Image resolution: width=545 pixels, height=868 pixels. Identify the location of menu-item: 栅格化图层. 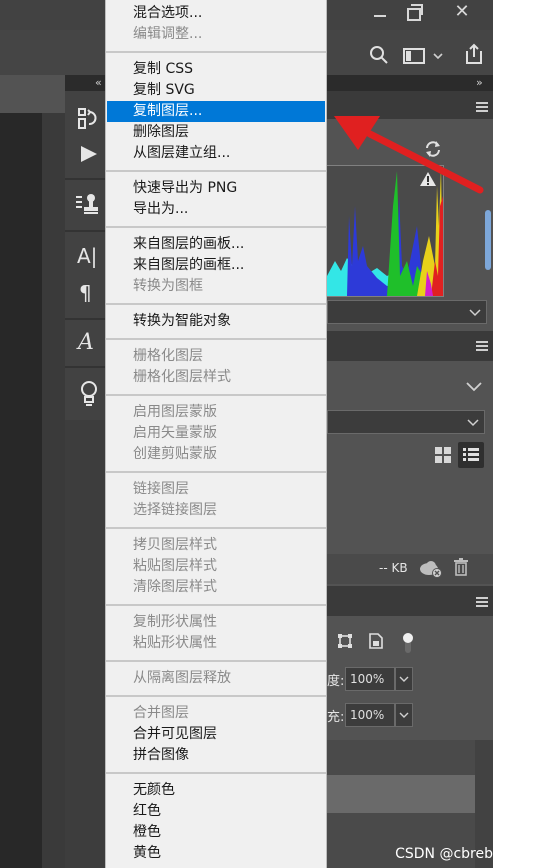
(168, 356).